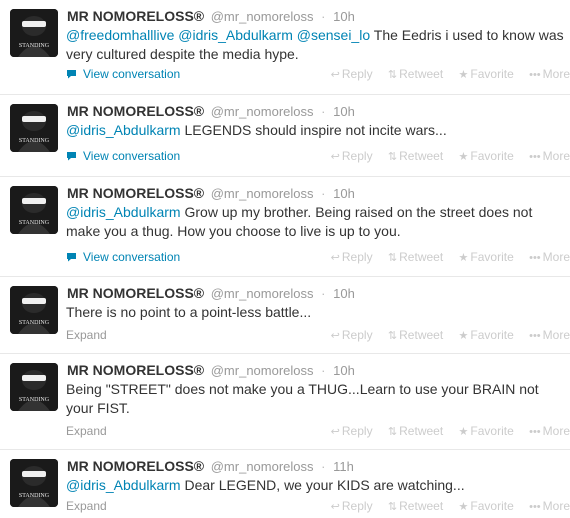  I want to click on tweet-timestamp: 11h, so click(343, 466).